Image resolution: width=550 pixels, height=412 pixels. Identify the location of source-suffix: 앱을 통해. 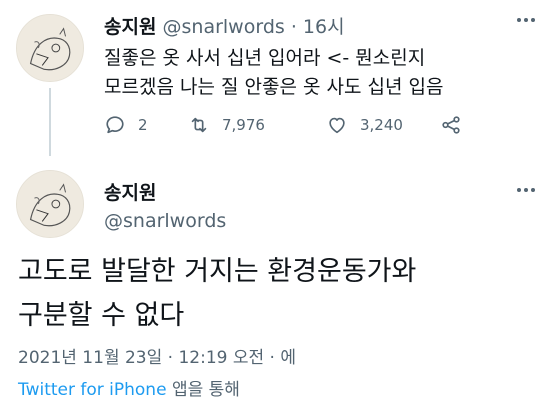
(203, 390).